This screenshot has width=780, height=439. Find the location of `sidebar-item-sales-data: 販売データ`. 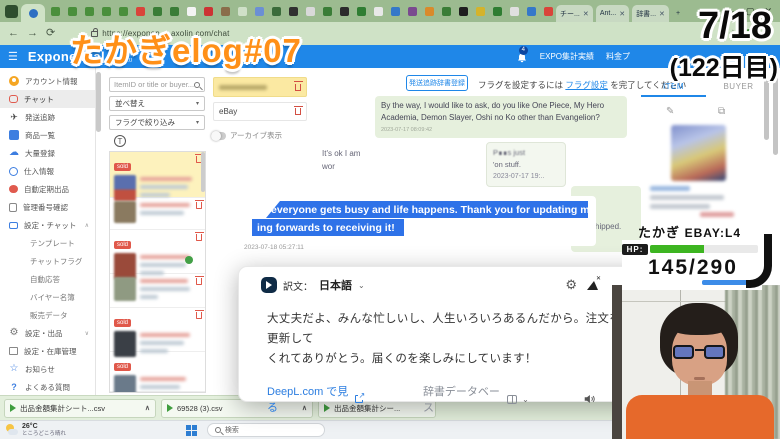

sidebar-item-sales-data: 販売データ is located at coordinates (47, 315).